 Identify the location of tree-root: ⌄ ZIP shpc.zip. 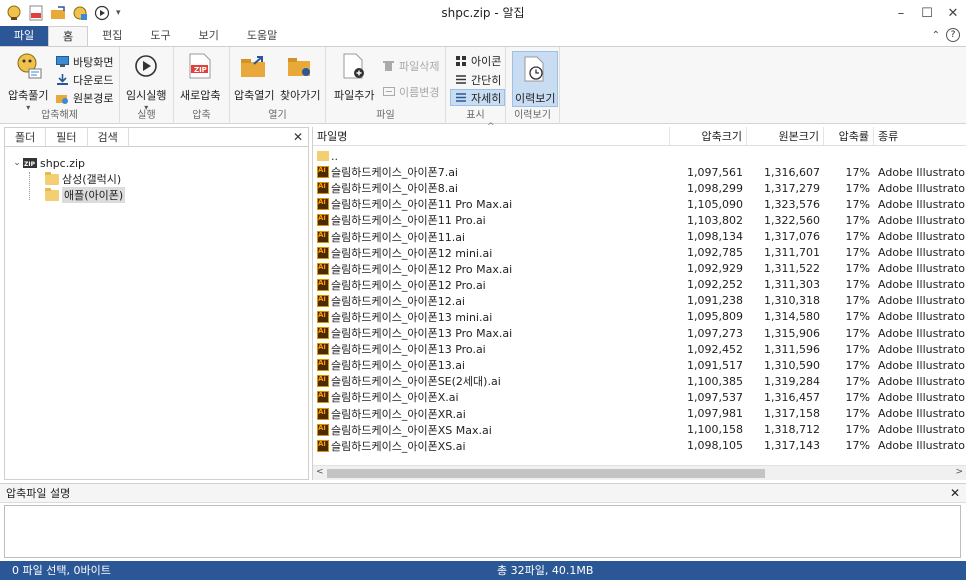
(156, 163).